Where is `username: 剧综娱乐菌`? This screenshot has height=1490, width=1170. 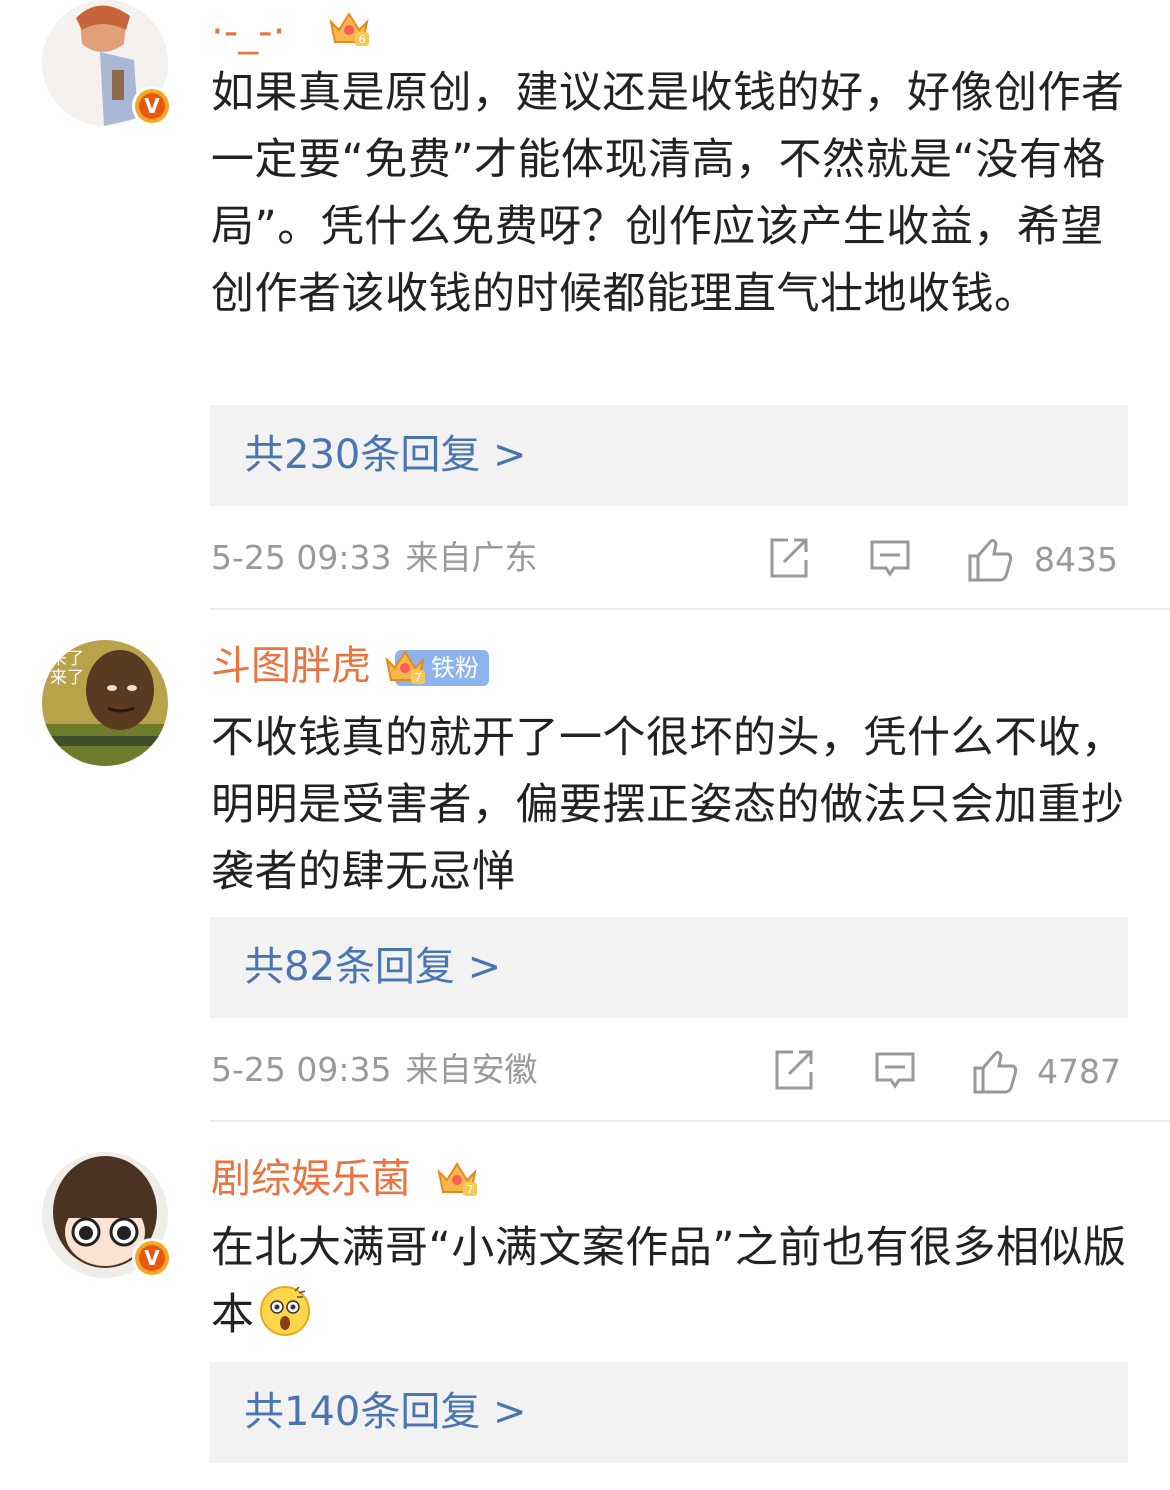 username: 剧综娱乐菌 is located at coordinates (311, 1179).